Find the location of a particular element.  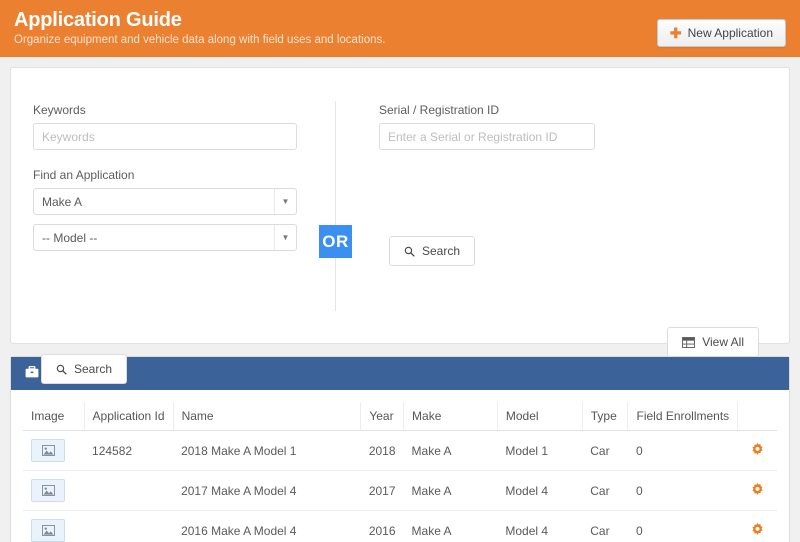

column-header-actions is located at coordinates (757, 416).